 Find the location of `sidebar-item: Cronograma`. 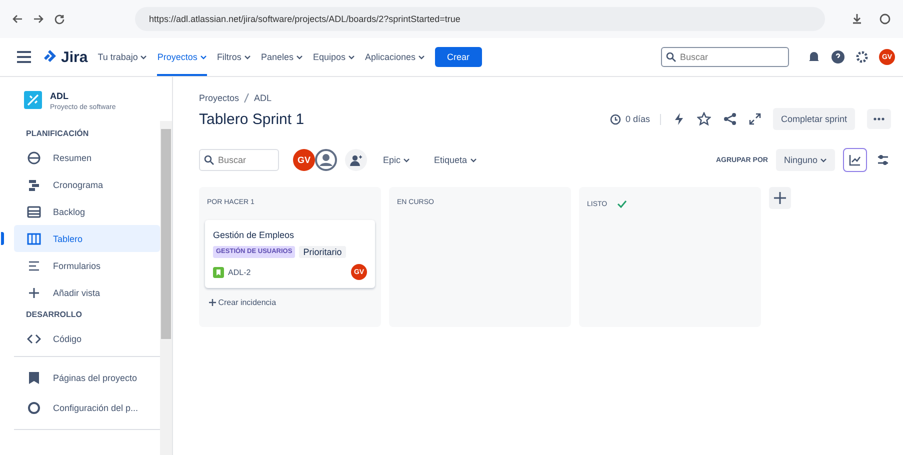

sidebar-item: Cronograma is located at coordinates (87, 184).